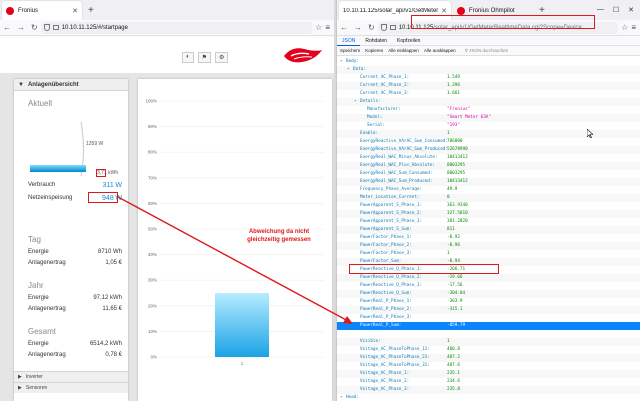 The image size is (640, 401). I want to click on gesamt-energie-value: 6514,2 kWh, so click(105, 344).